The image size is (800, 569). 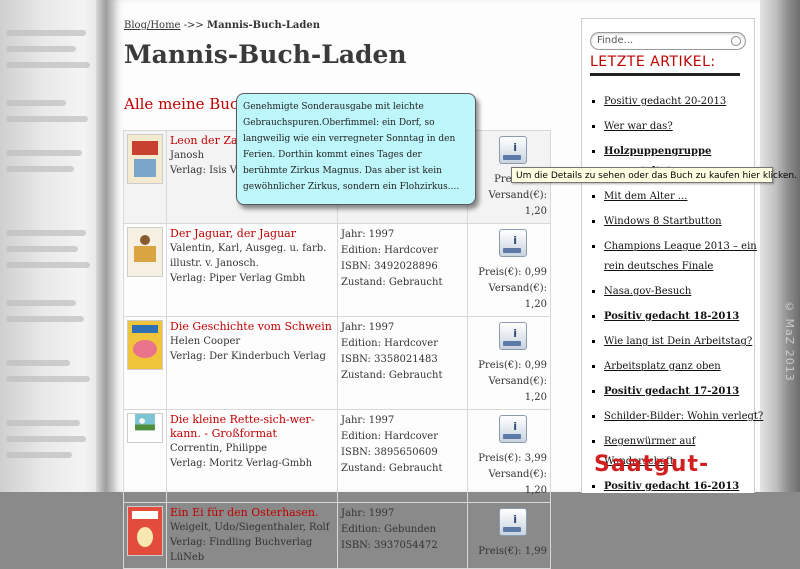 What do you see at coordinates (219, 448) in the screenshot?
I see `book-author: Correntin, Philippe` at bounding box center [219, 448].